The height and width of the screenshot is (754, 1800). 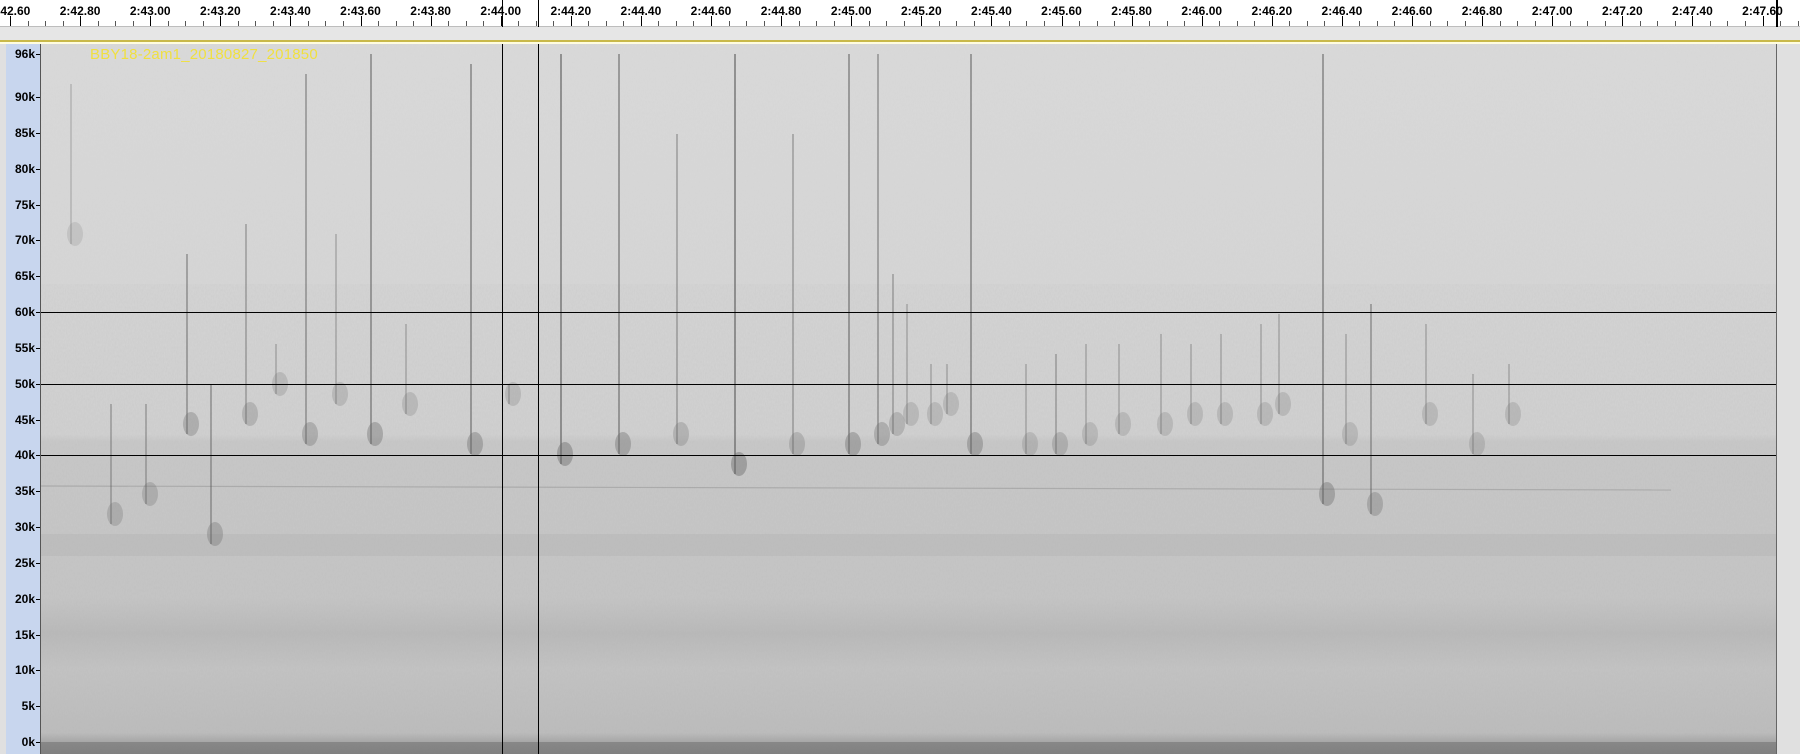 What do you see at coordinates (24, 598) in the screenshot?
I see `frequency-tick-label: 20k` at bounding box center [24, 598].